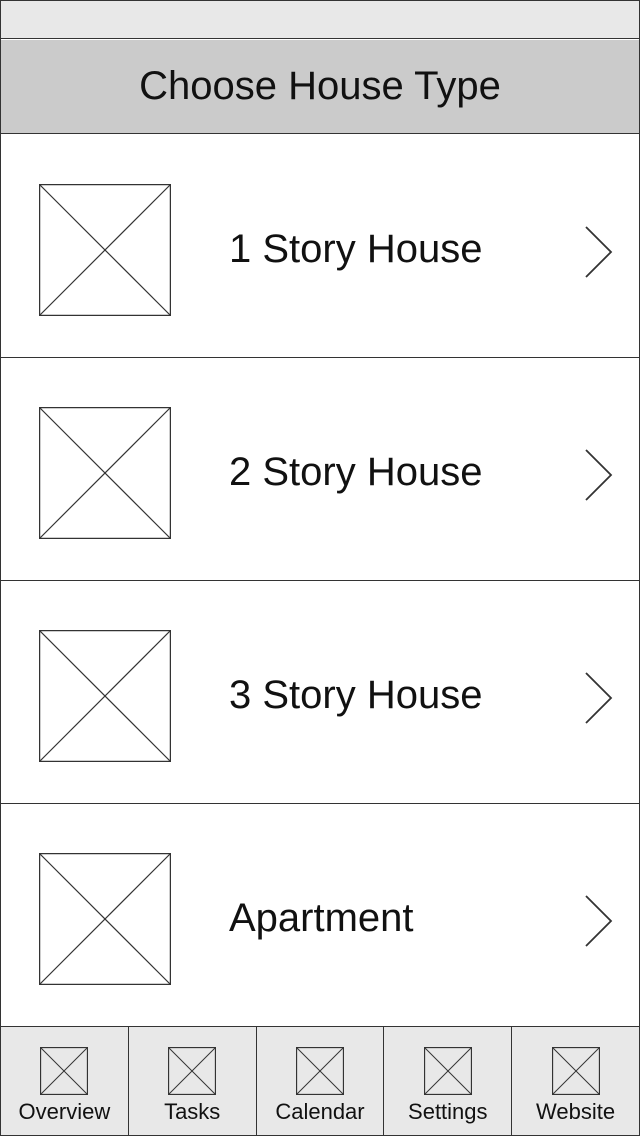 Image resolution: width=640 pixels, height=1136 pixels. I want to click on status-bar, so click(320, 20).